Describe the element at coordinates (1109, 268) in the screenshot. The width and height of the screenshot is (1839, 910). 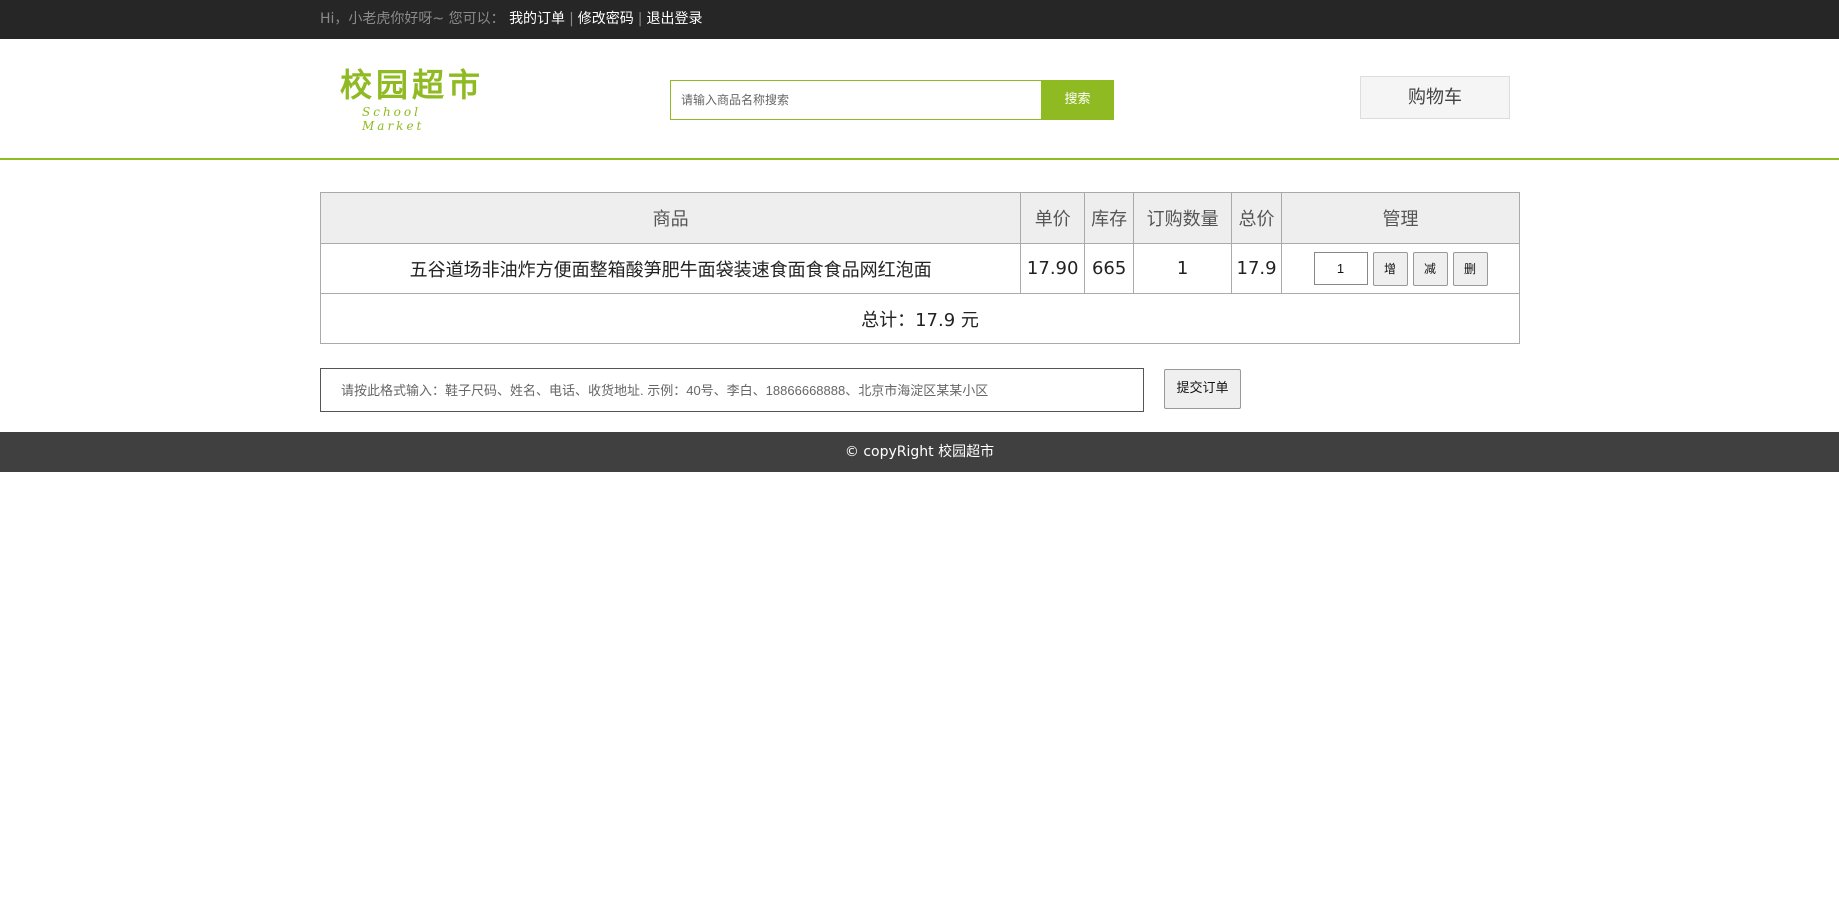
I see `stock: 665` at that location.